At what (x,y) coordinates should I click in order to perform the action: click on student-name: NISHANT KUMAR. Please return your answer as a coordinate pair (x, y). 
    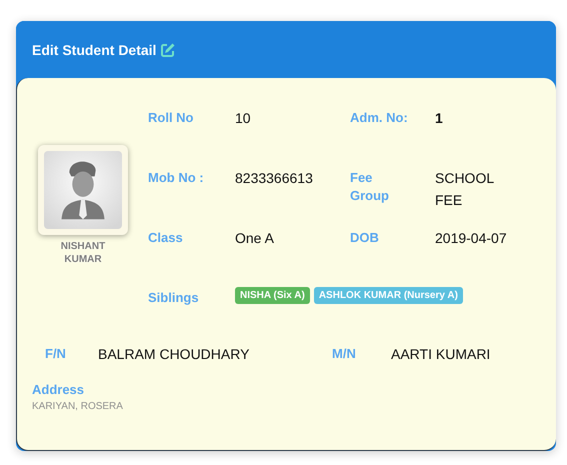
    Looking at the image, I should click on (83, 253).